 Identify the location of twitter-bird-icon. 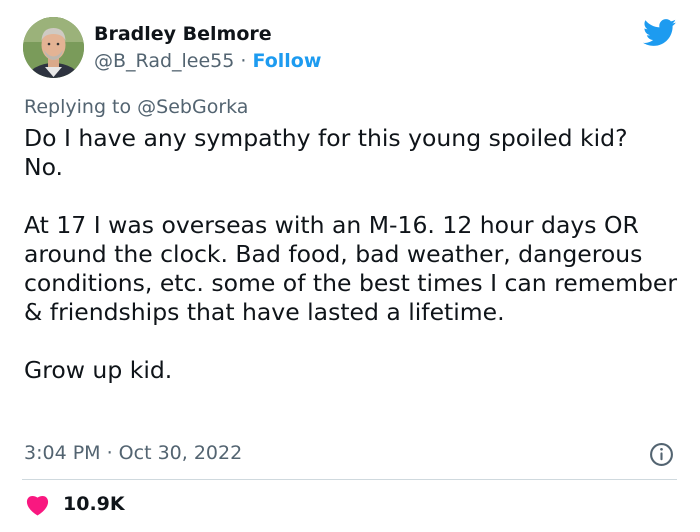
(660, 33).